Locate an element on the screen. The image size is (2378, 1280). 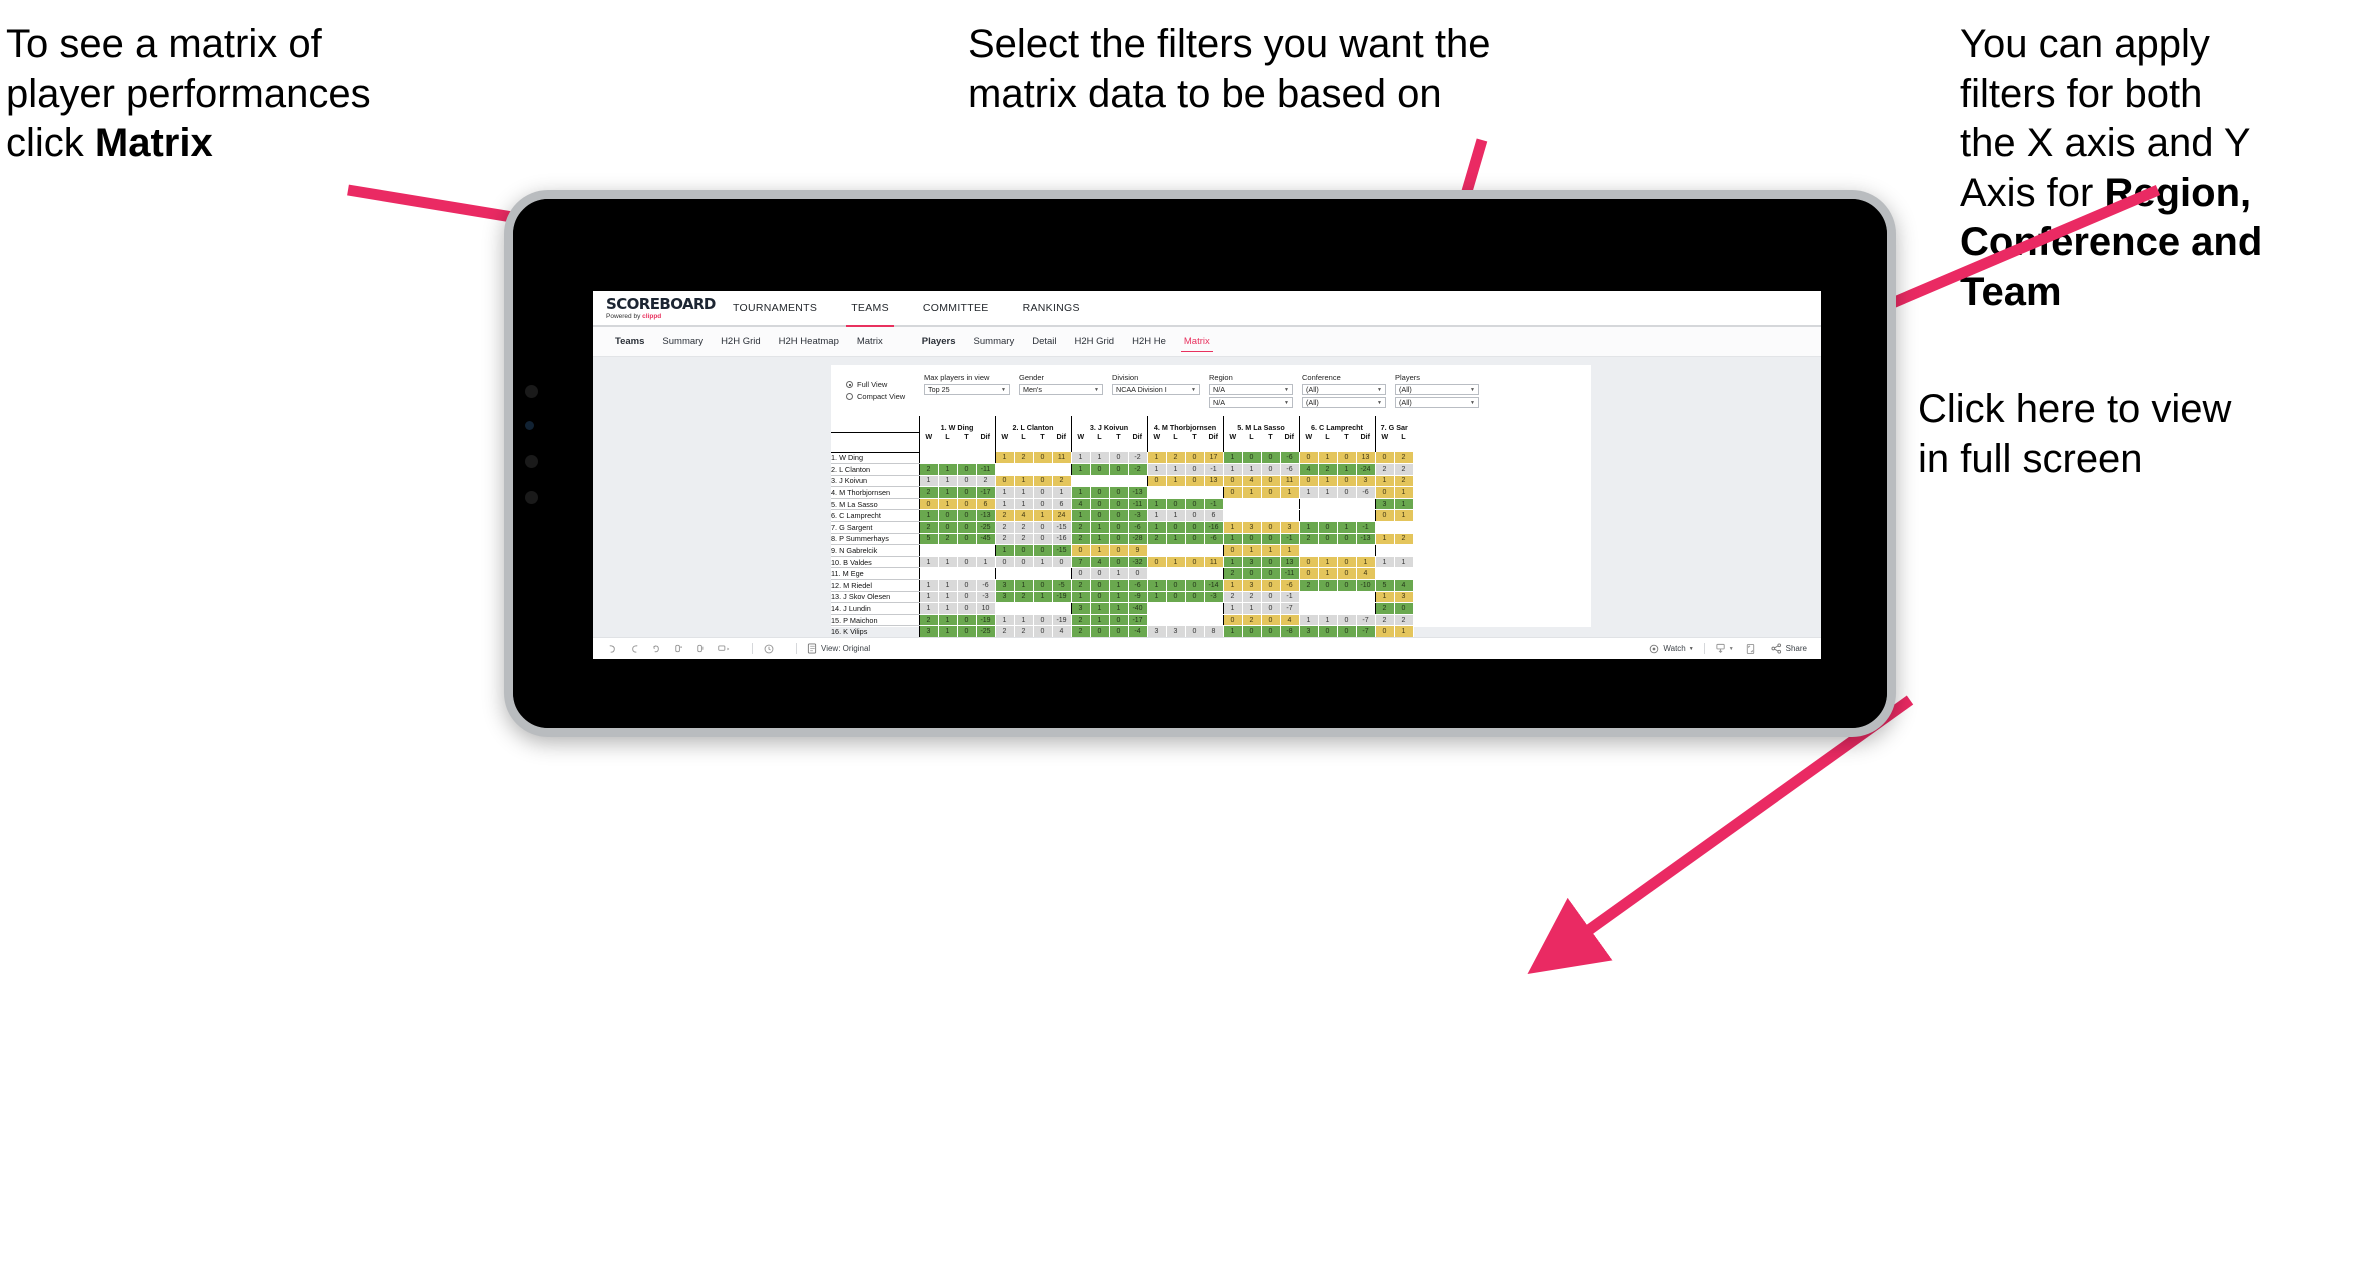
subnav-teams-summary: Summary is located at coordinates (682, 341).